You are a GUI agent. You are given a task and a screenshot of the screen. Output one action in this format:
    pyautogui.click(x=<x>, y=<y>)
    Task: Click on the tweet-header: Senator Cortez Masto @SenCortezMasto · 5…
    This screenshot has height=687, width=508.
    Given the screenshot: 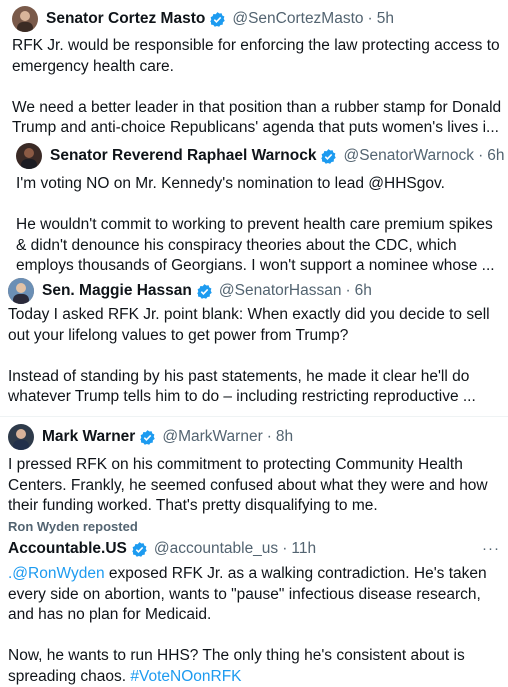 What is the action you would take?
    pyautogui.click(x=203, y=19)
    